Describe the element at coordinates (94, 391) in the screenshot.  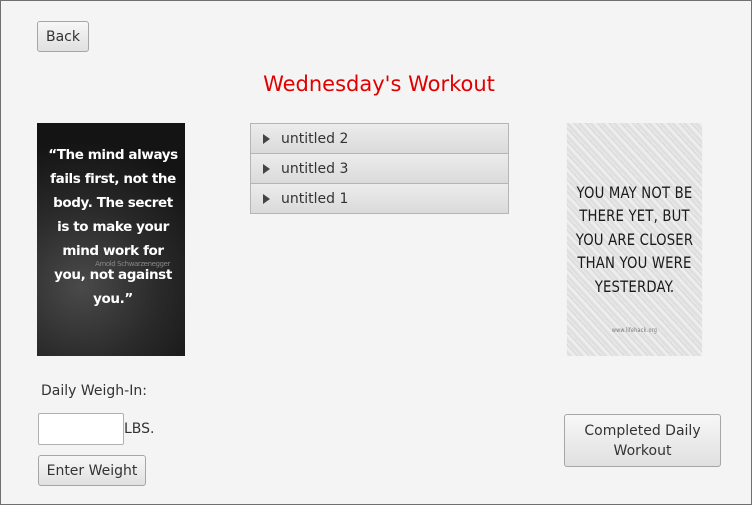
I see `weigh-in-label: Daily Weigh-In:` at that location.